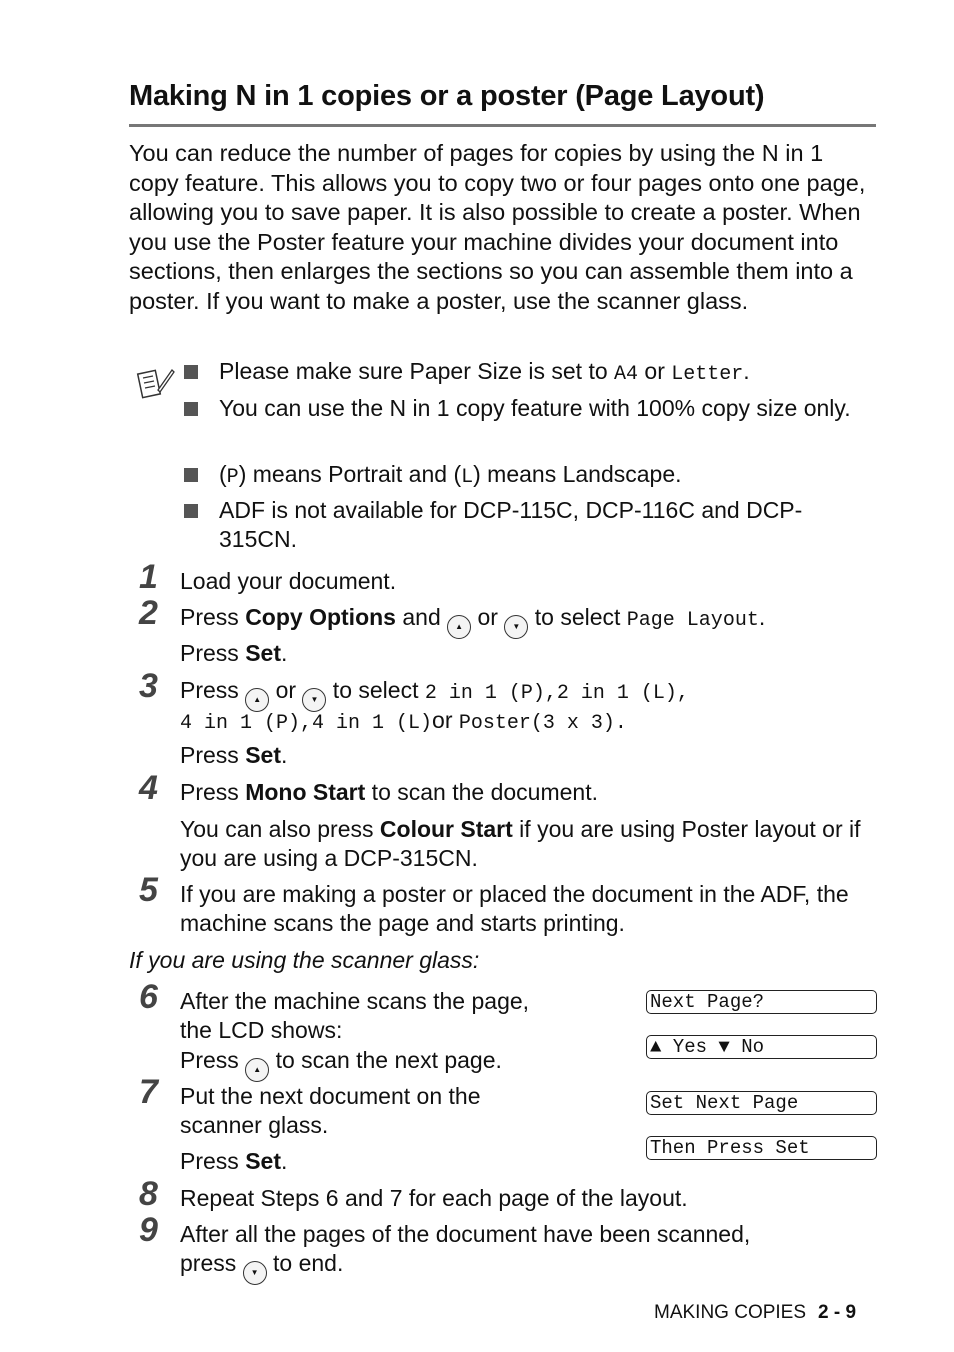  I want to click on step-number: 1, so click(148, 577).